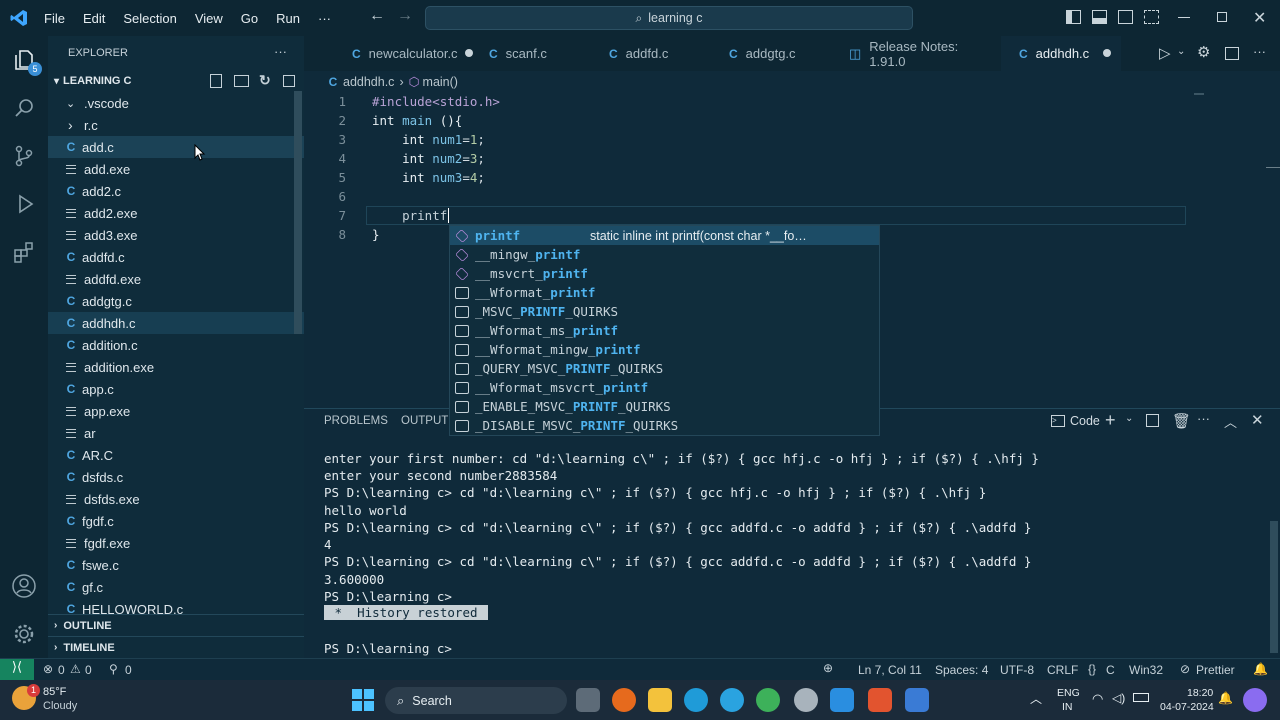  What do you see at coordinates (768, 700) in the screenshot?
I see `chrome-icon` at bounding box center [768, 700].